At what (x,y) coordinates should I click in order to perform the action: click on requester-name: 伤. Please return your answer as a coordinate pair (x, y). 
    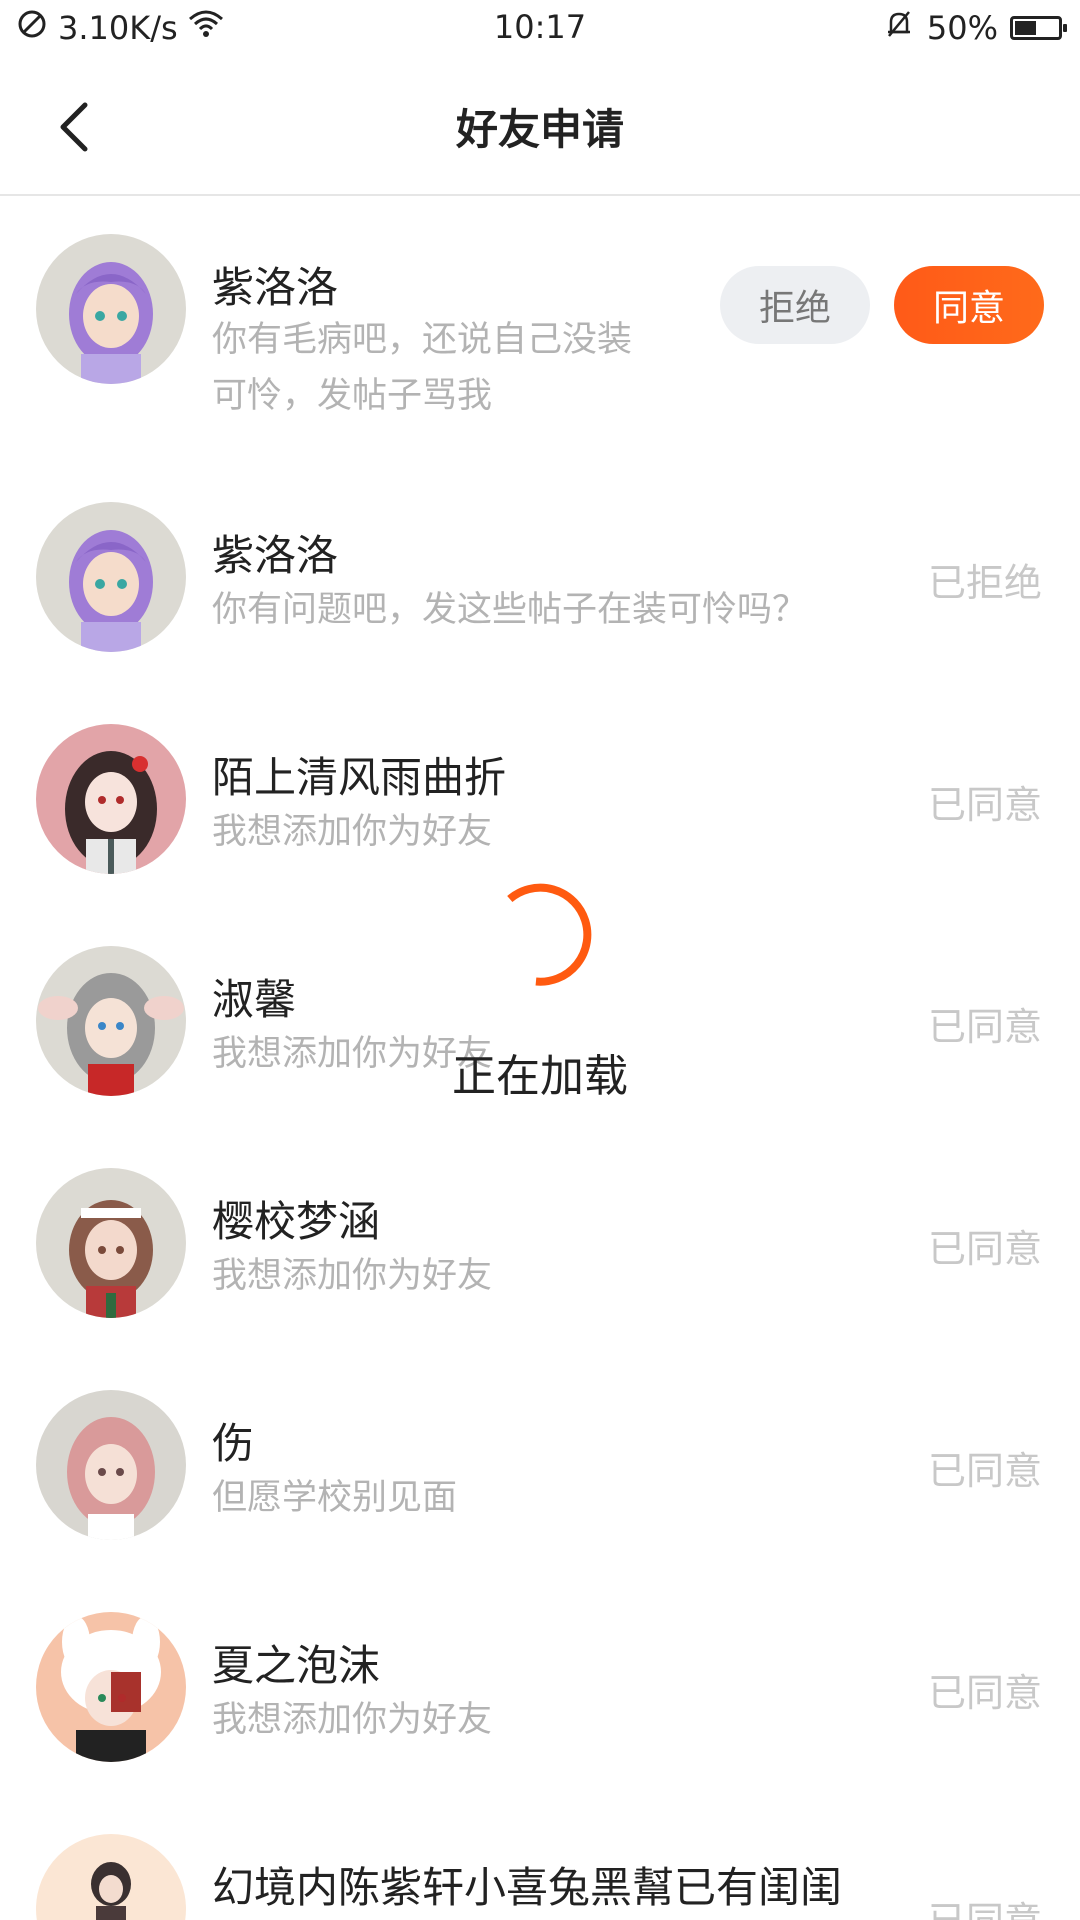
    Looking at the image, I should click on (233, 1443).